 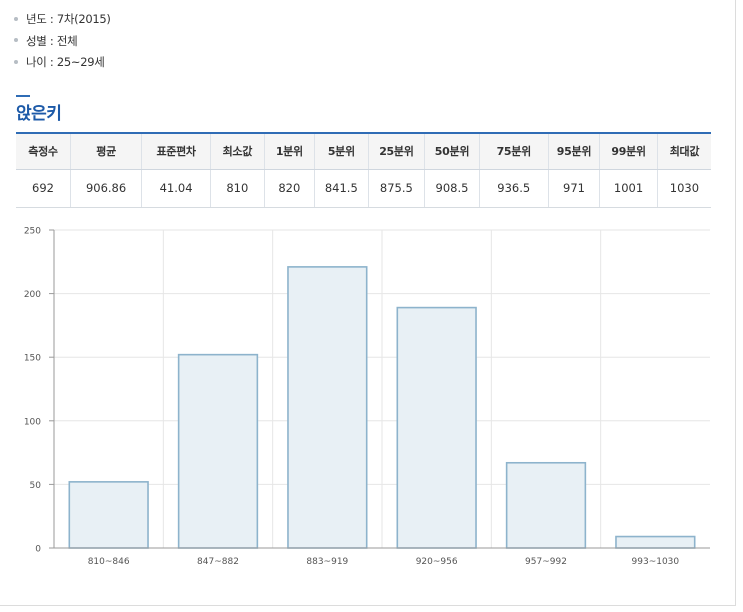 I want to click on info-list: 년도 : 7차(2015) 성별 : 전체 나이 : 25~29세, so click(x=62, y=41).